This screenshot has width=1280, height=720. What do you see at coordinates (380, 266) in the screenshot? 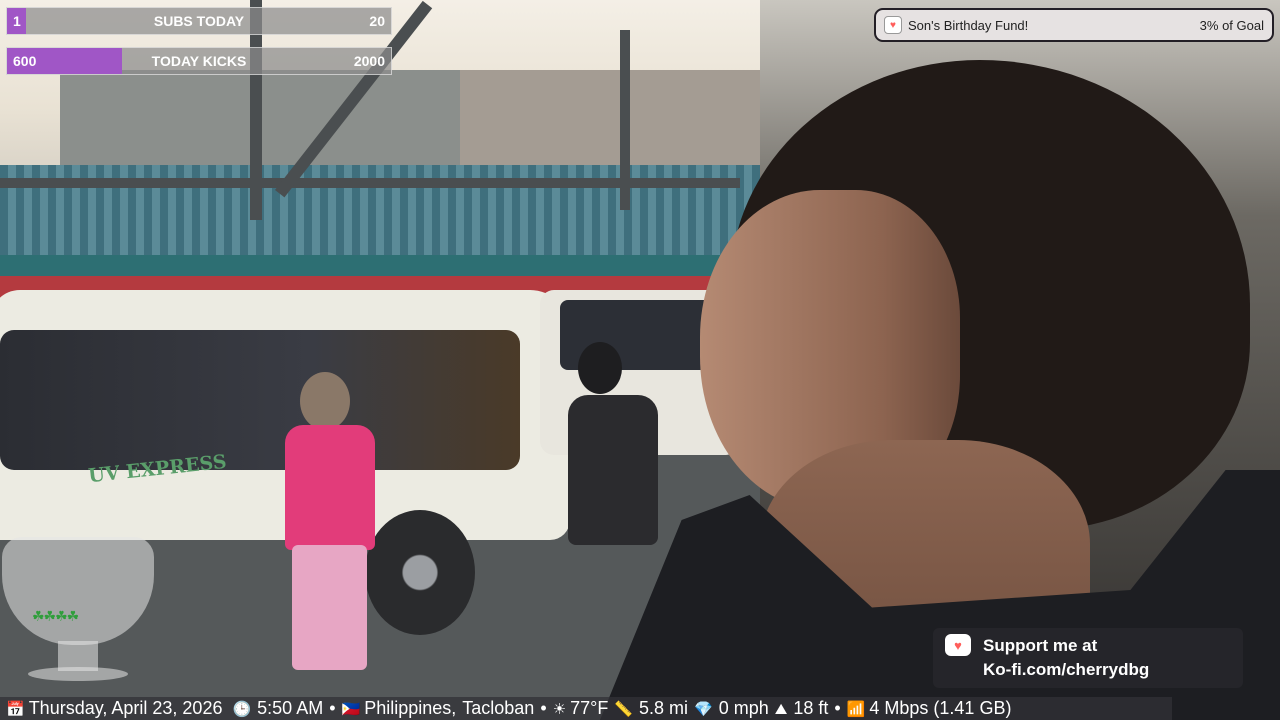
I see `roof-edge` at bounding box center [380, 266].